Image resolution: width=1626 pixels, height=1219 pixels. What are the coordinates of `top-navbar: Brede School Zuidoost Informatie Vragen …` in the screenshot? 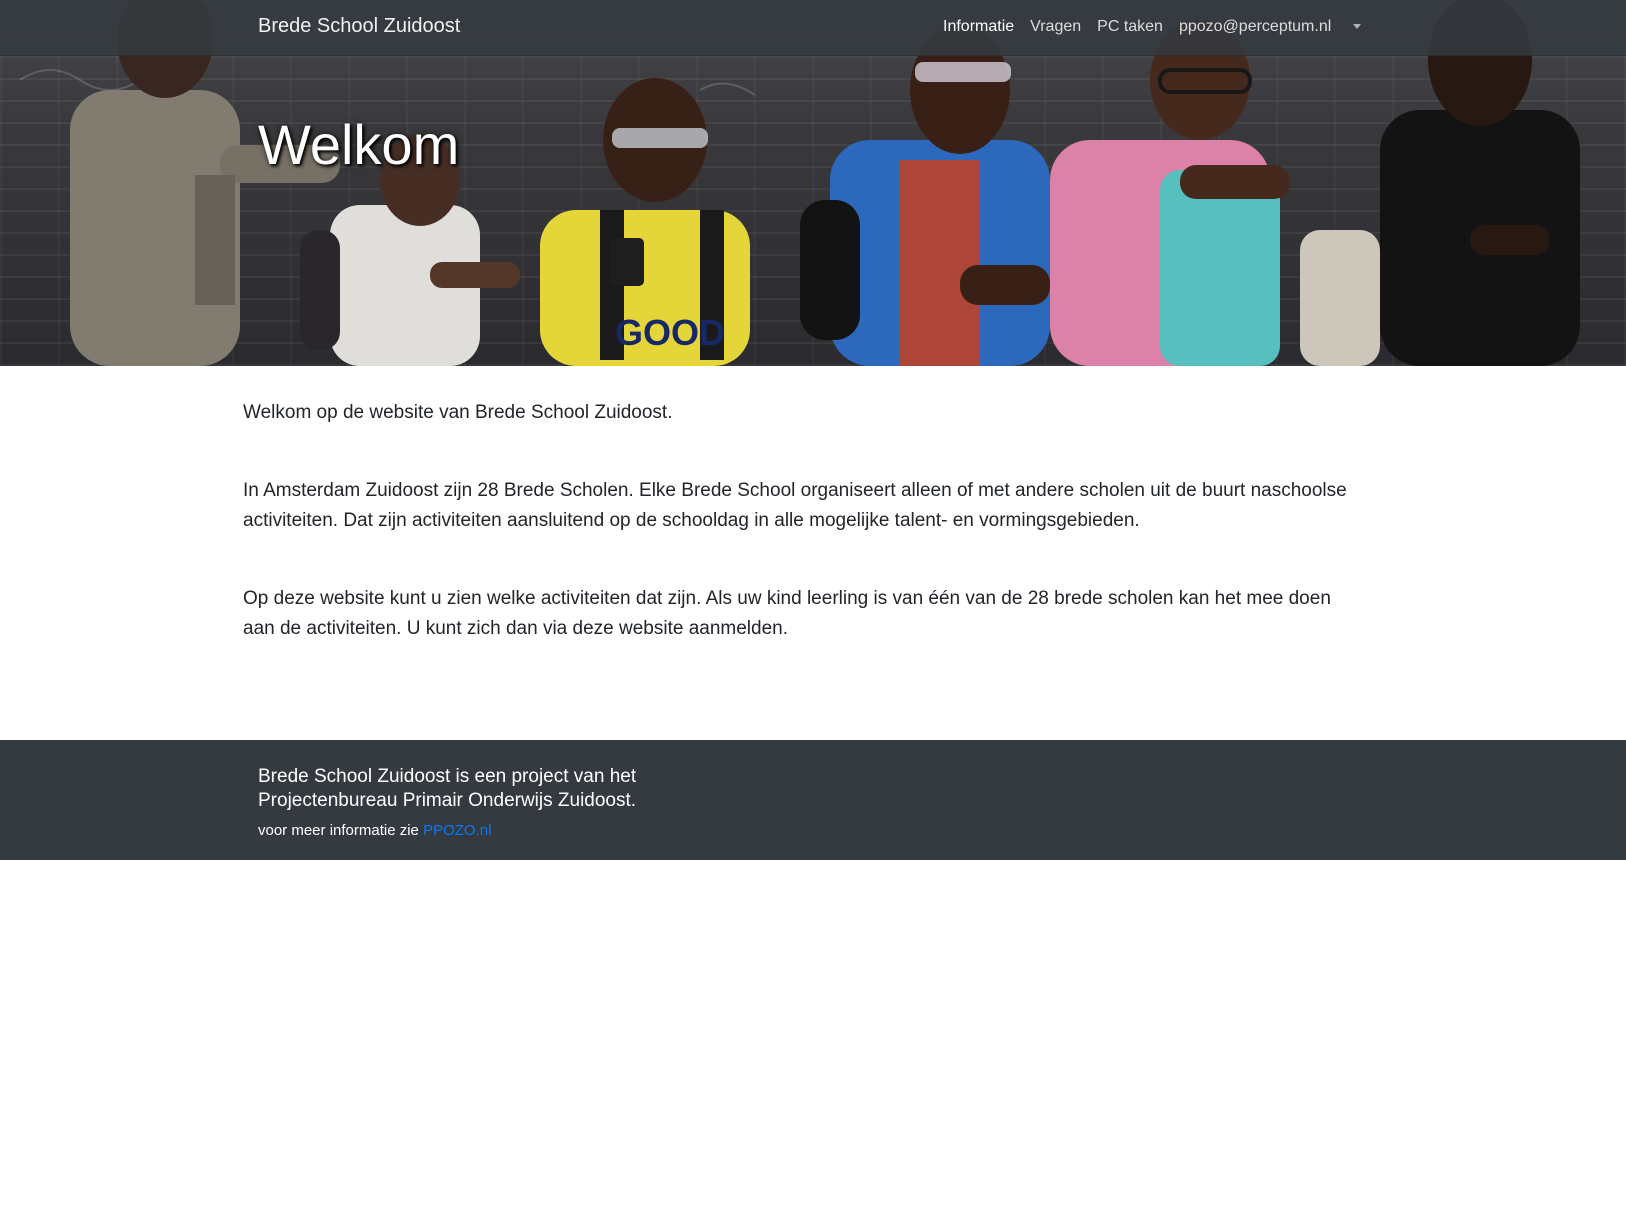 It's located at (813, 28).